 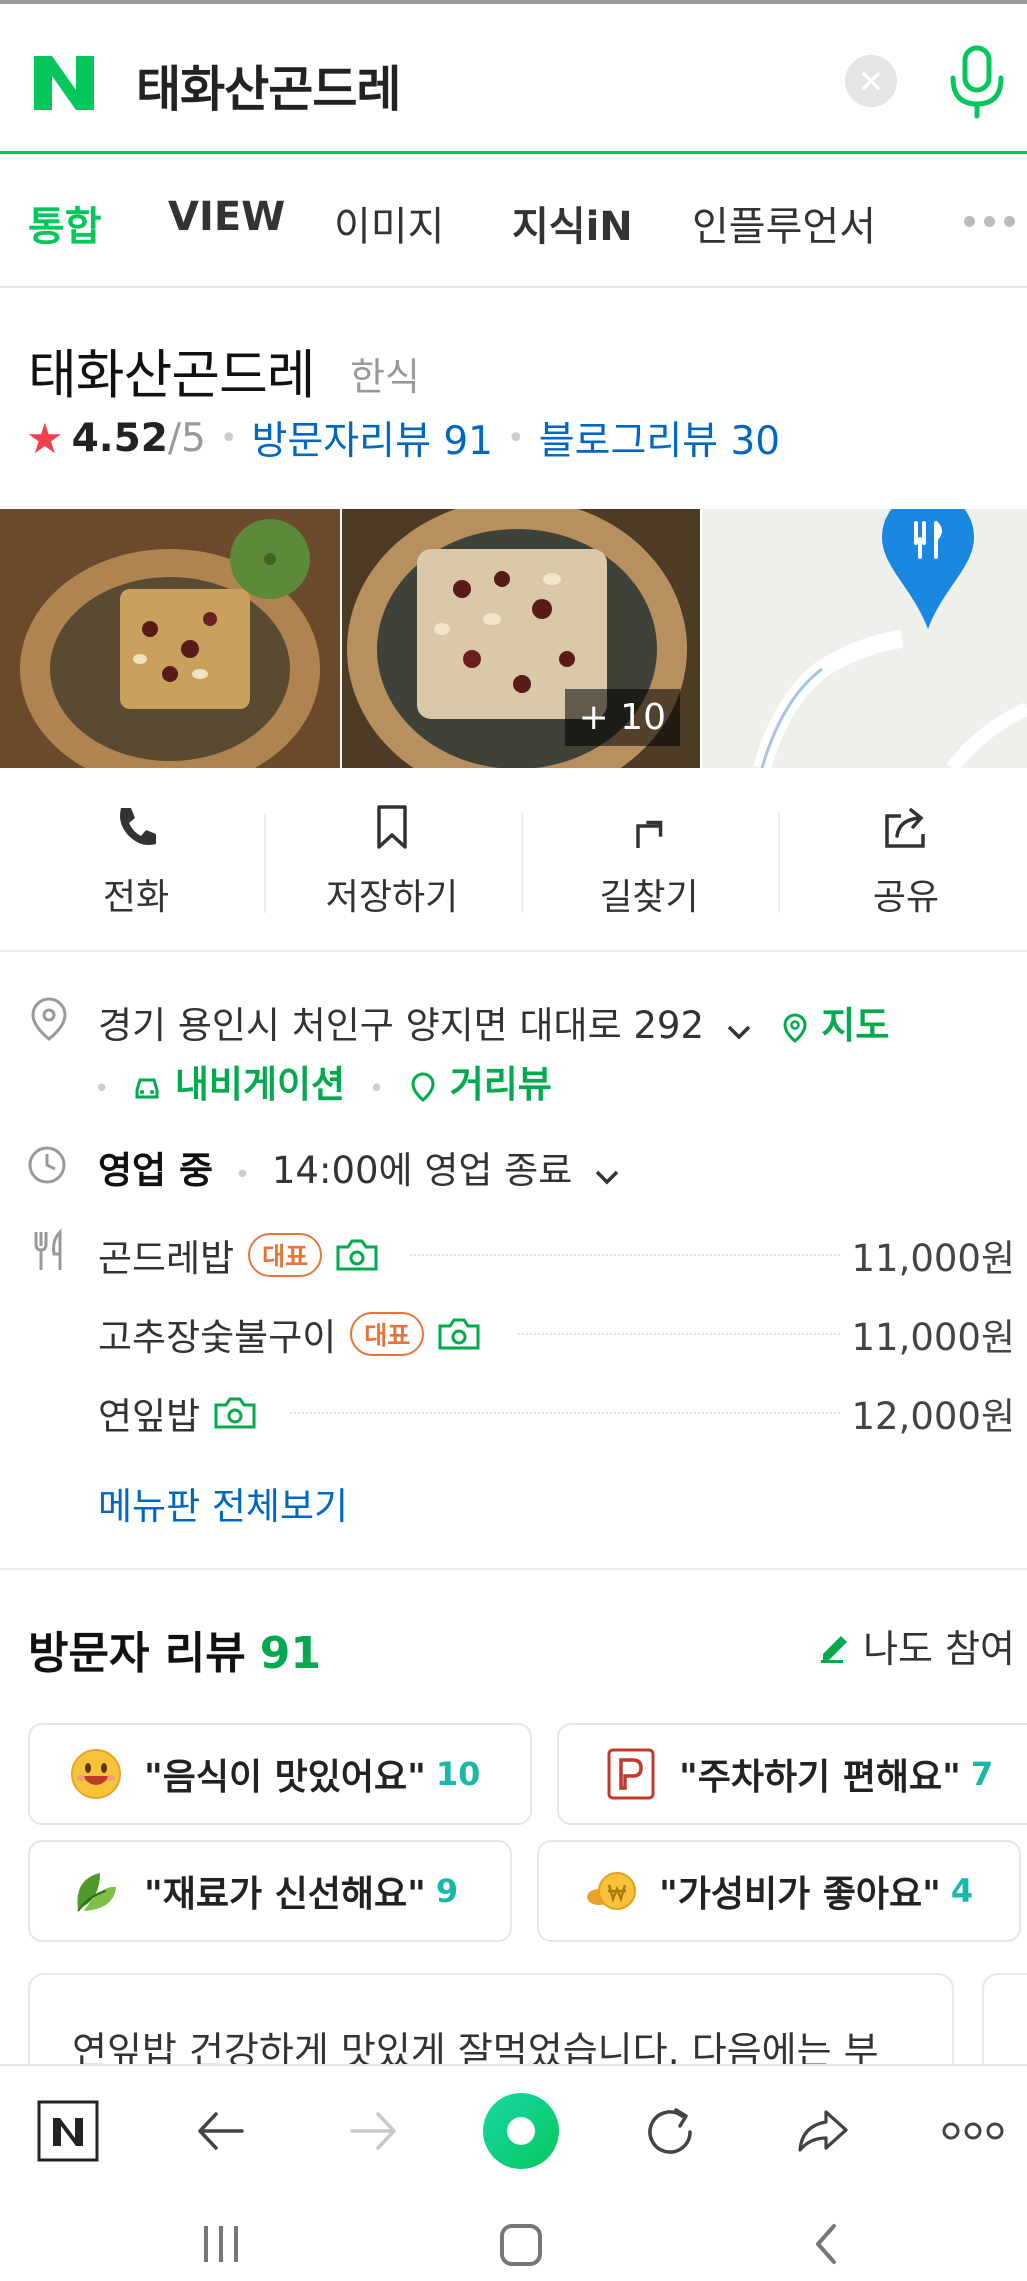 I want to click on action-row: 전화 저장하기 길찾기 공유, so click(x=513, y=860).